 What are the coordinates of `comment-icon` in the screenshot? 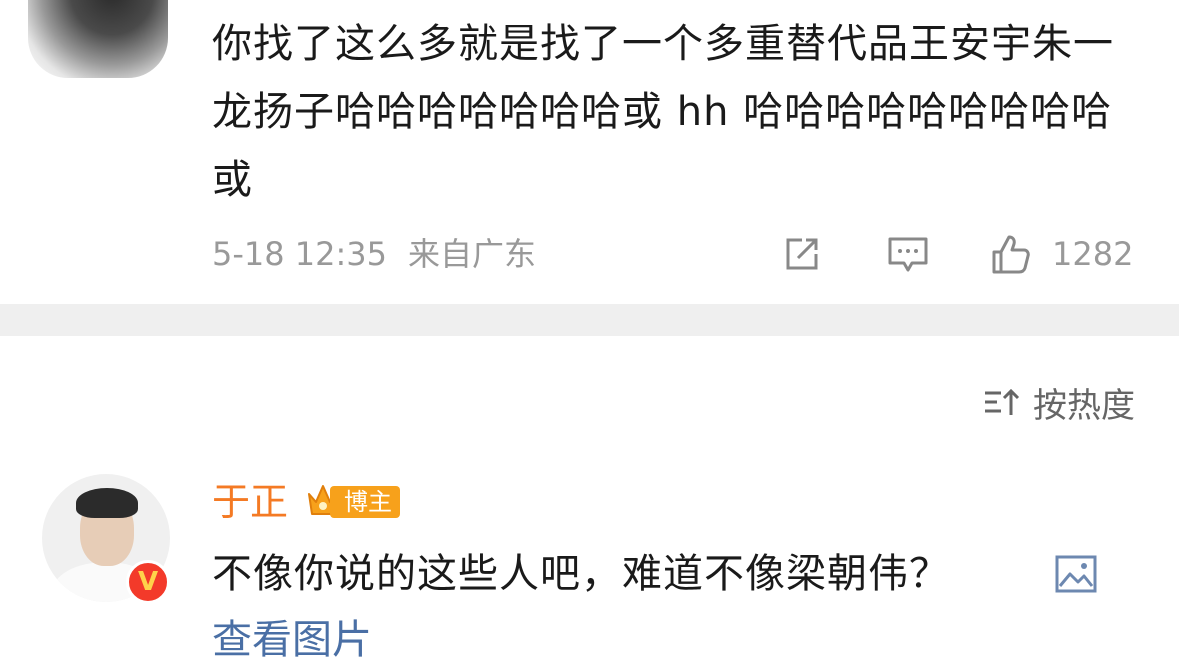 It's located at (908, 254).